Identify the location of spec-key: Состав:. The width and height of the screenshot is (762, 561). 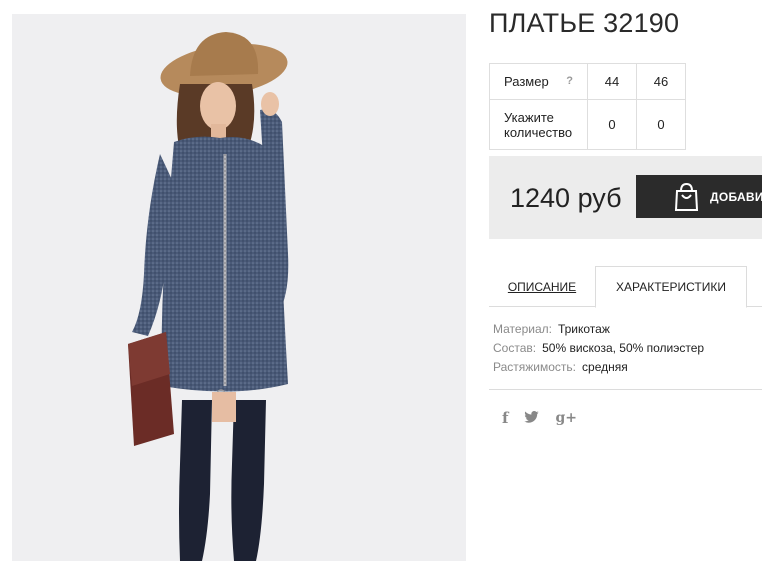
(515, 348).